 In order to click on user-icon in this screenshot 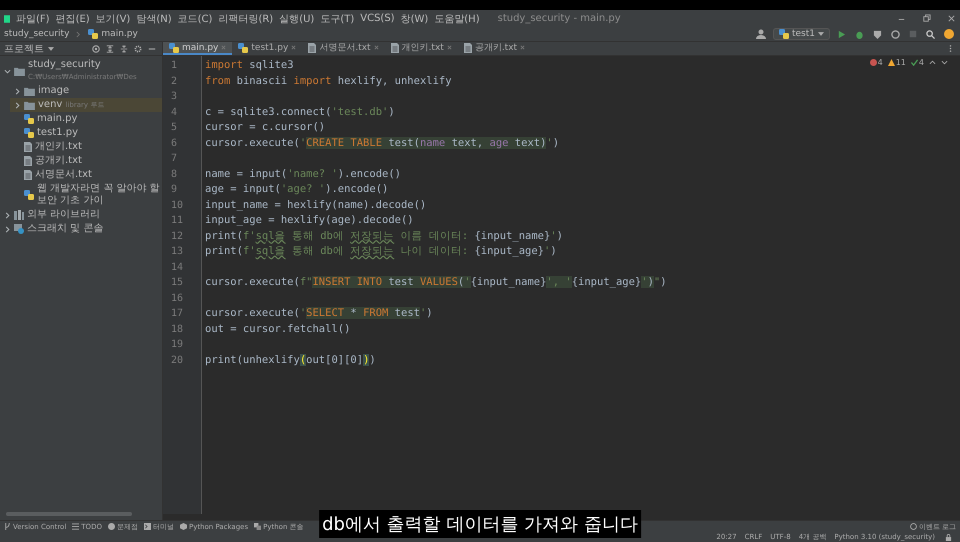, I will do `click(761, 34)`.